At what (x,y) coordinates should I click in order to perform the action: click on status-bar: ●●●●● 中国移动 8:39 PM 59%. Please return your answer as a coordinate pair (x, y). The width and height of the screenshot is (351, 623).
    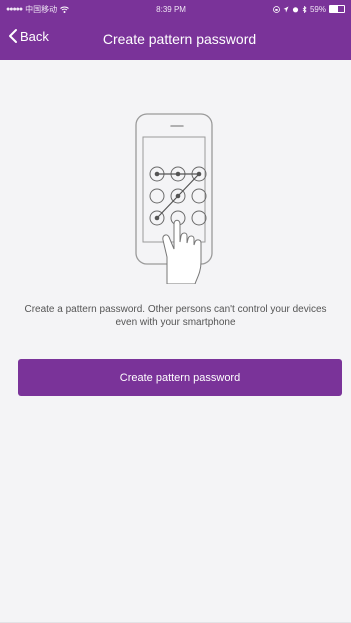
    Looking at the image, I should click on (175, 9).